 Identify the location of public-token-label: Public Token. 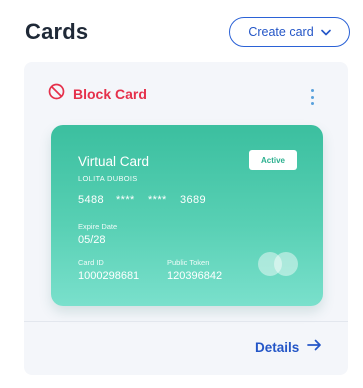
(188, 262).